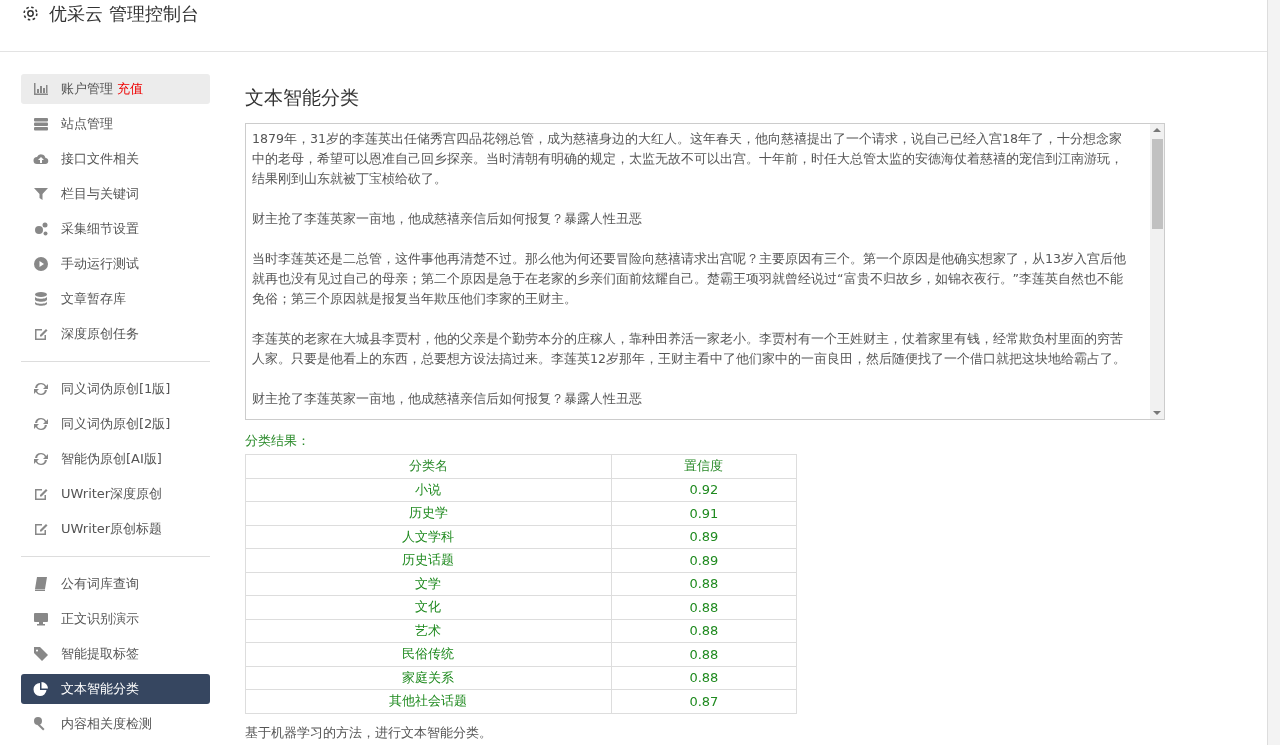 Image resolution: width=1280 pixels, height=745 pixels. What do you see at coordinates (41, 299) in the screenshot?
I see `database-icon` at bounding box center [41, 299].